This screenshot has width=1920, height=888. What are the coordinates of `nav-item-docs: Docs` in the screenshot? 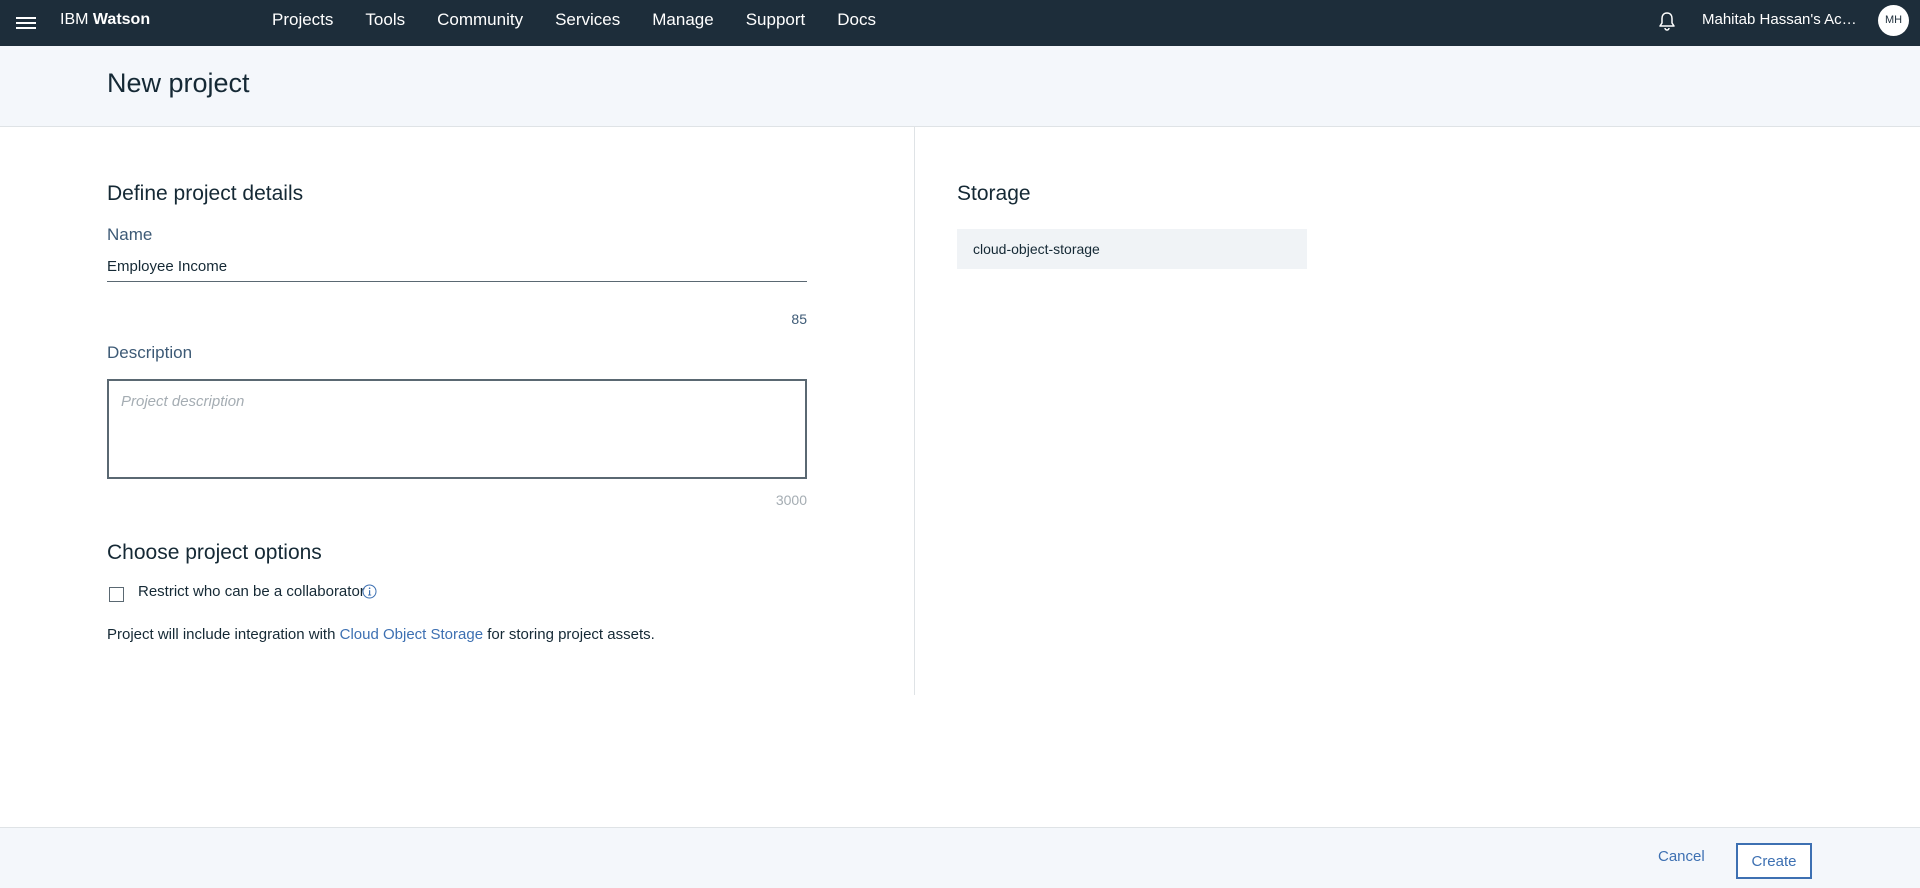 It's located at (856, 20).